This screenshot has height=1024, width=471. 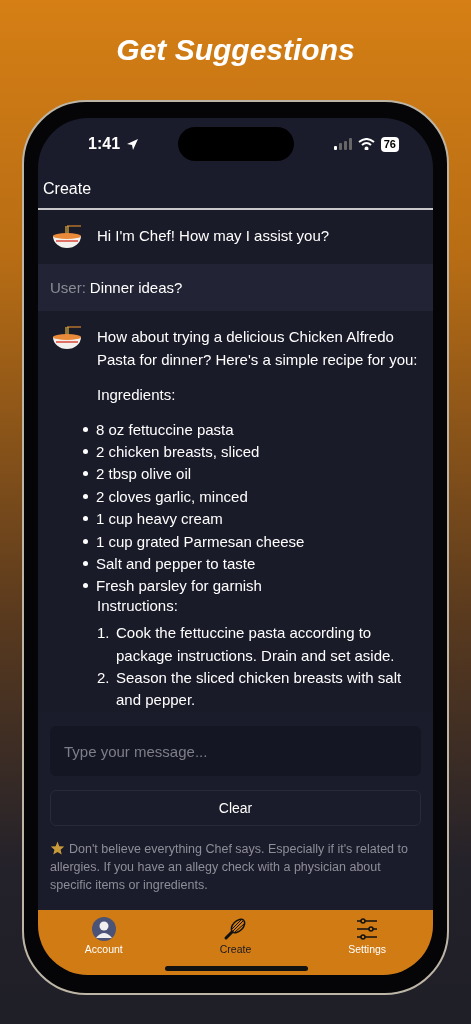 What do you see at coordinates (144, 474) in the screenshot?
I see `list-item: 2 tbsp olive oil` at bounding box center [144, 474].